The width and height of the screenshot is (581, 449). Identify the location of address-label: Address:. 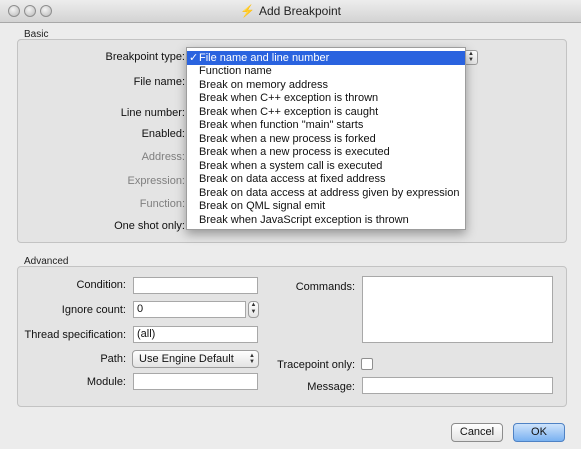
(163, 157).